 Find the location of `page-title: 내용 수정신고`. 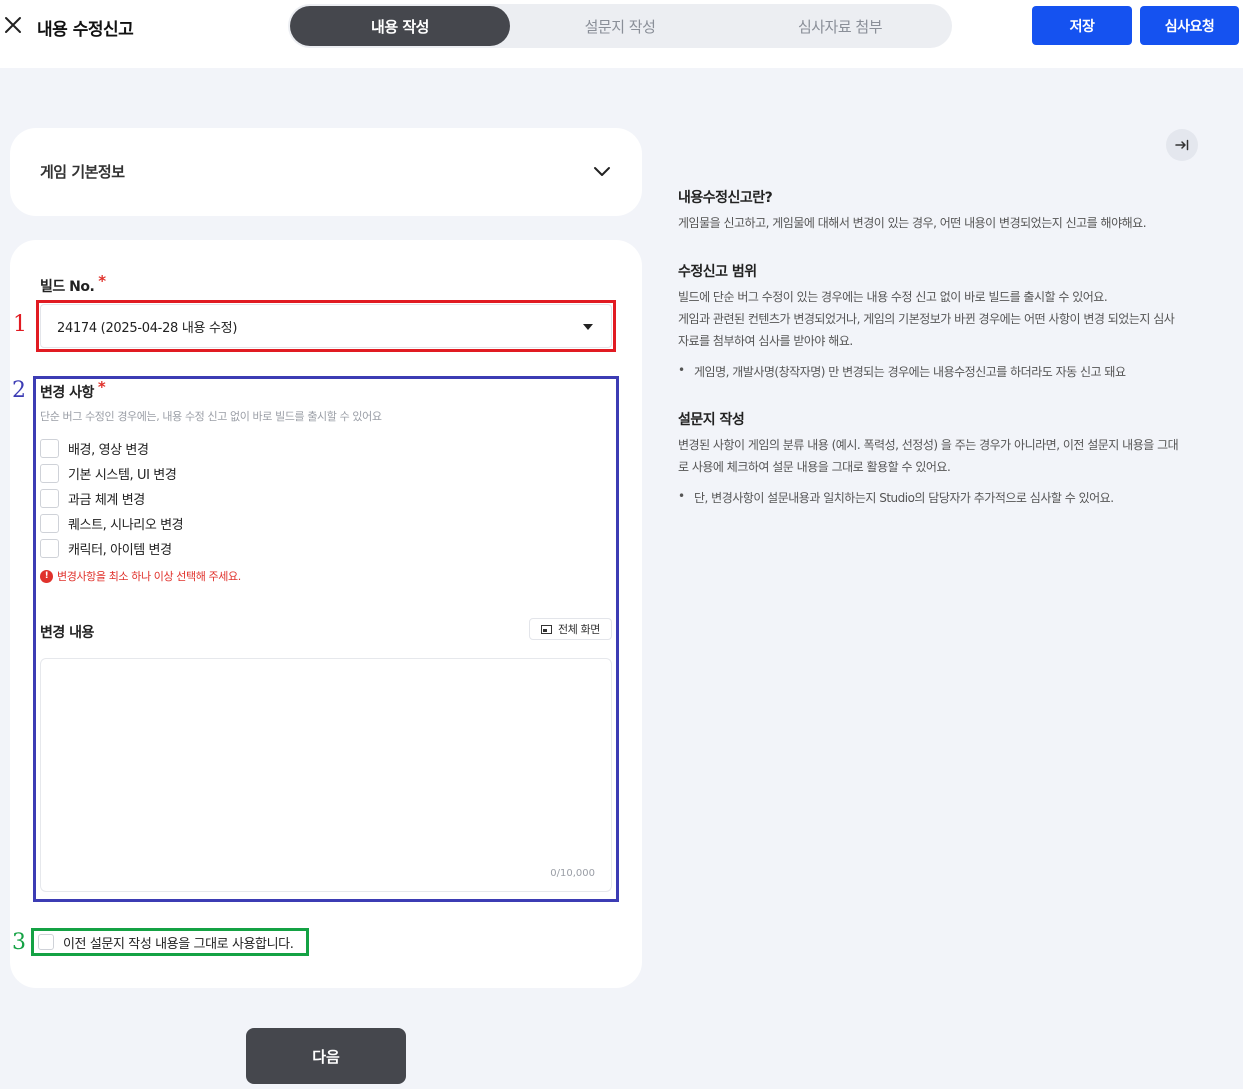

page-title: 내용 수정신고 is located at coordinates (85, 30).